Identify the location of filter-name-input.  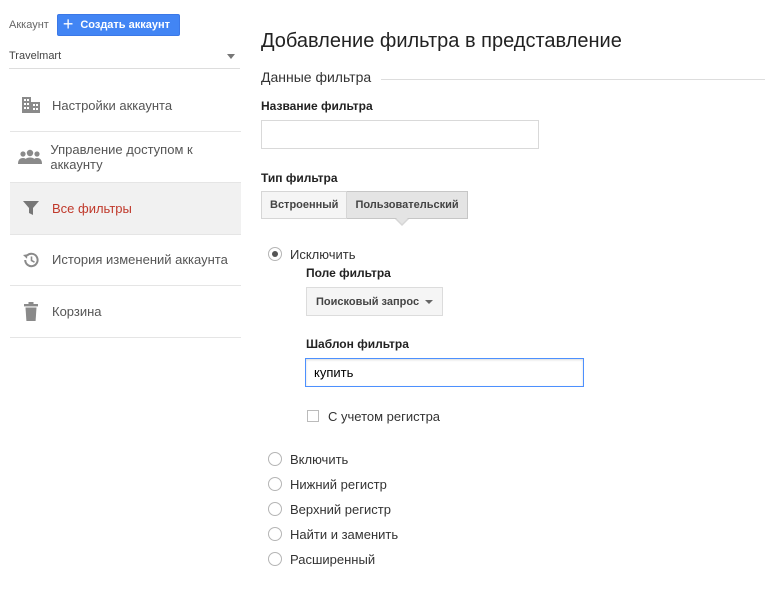
(400, 134).